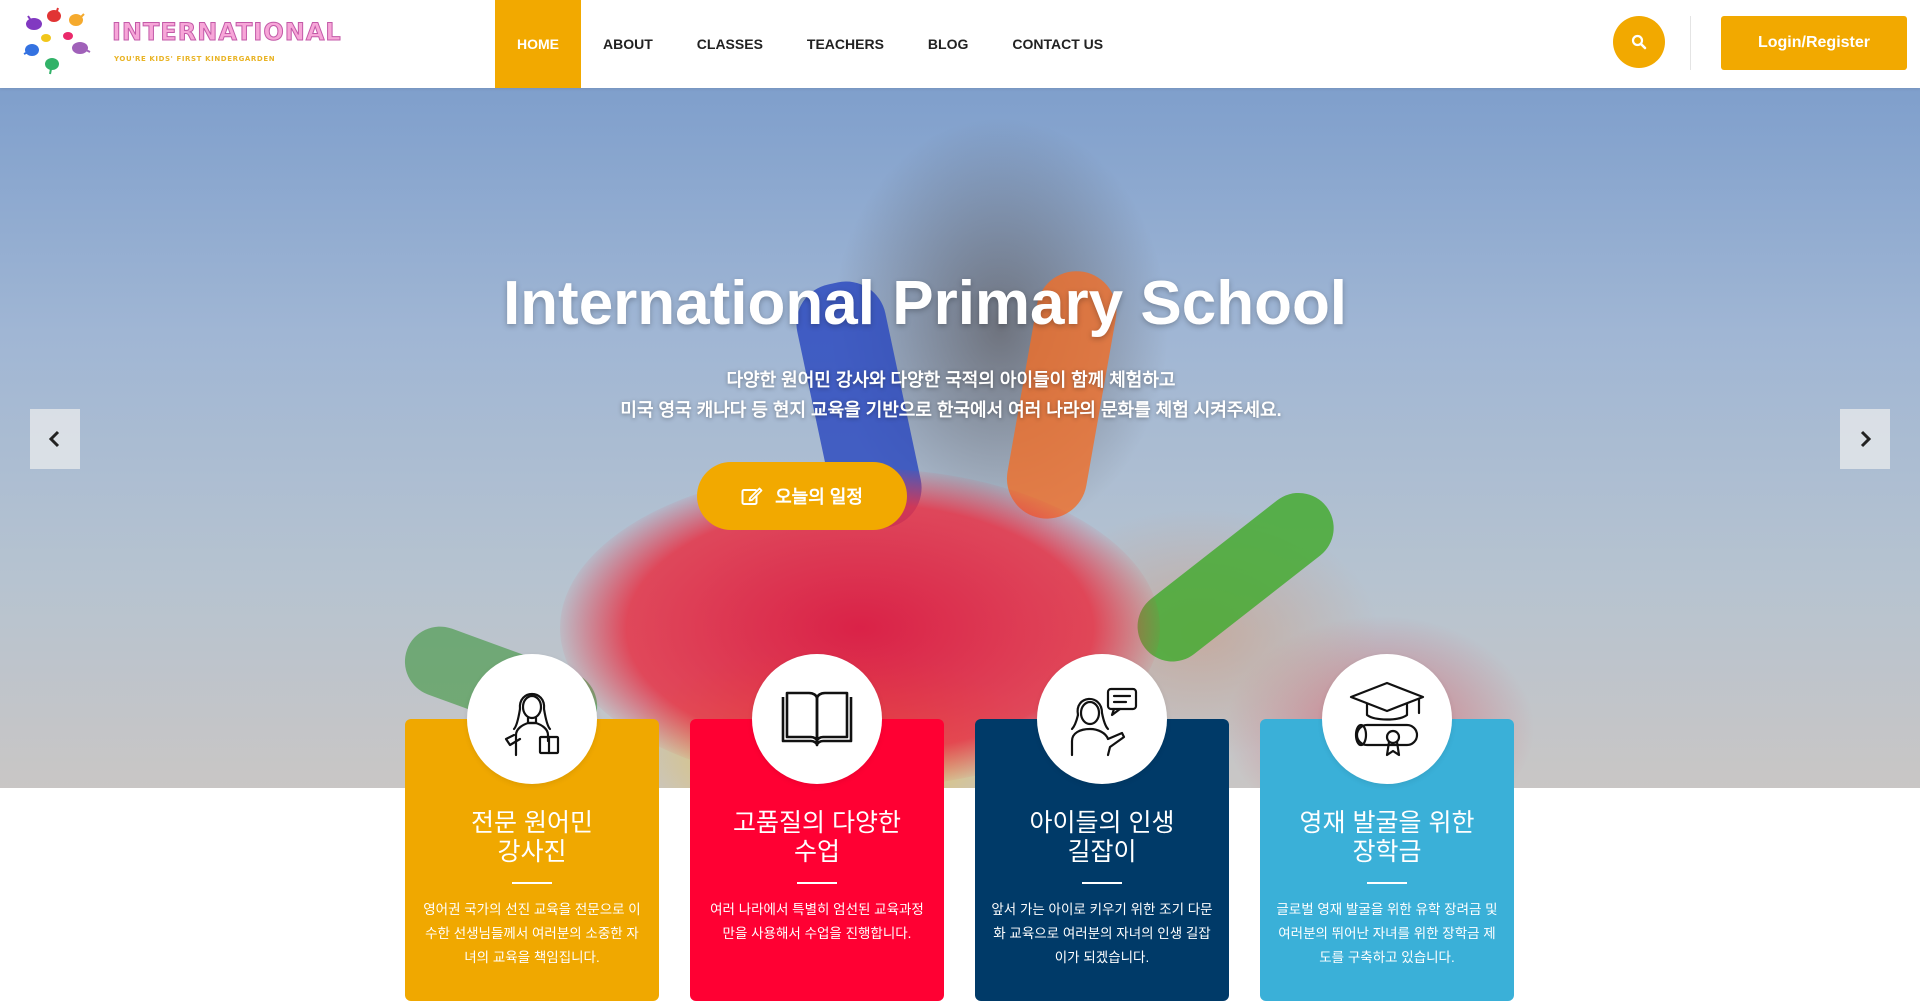  Describe the element at coordinates (1814, 43) in the screenshot. I see `login-register-button: Login/Register` at that location.